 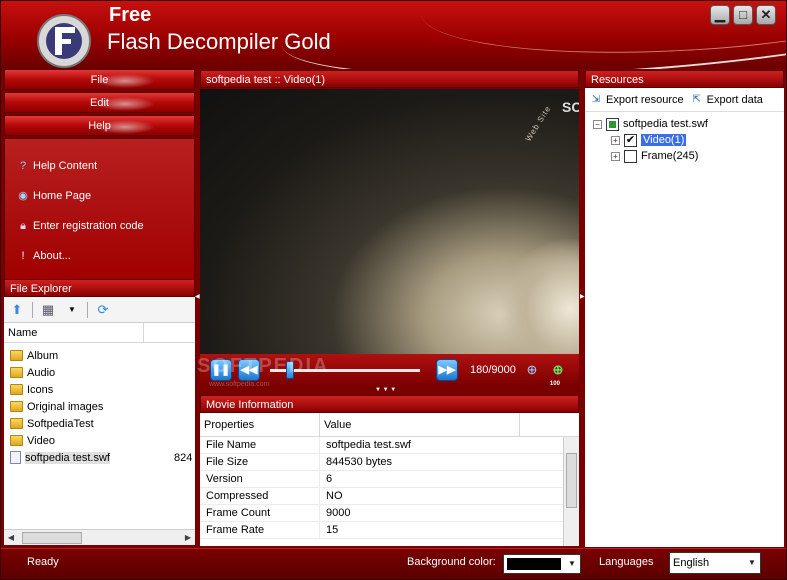 I want to click on watermark-text: SOFTPEDIA, so click(x=263, y=366).